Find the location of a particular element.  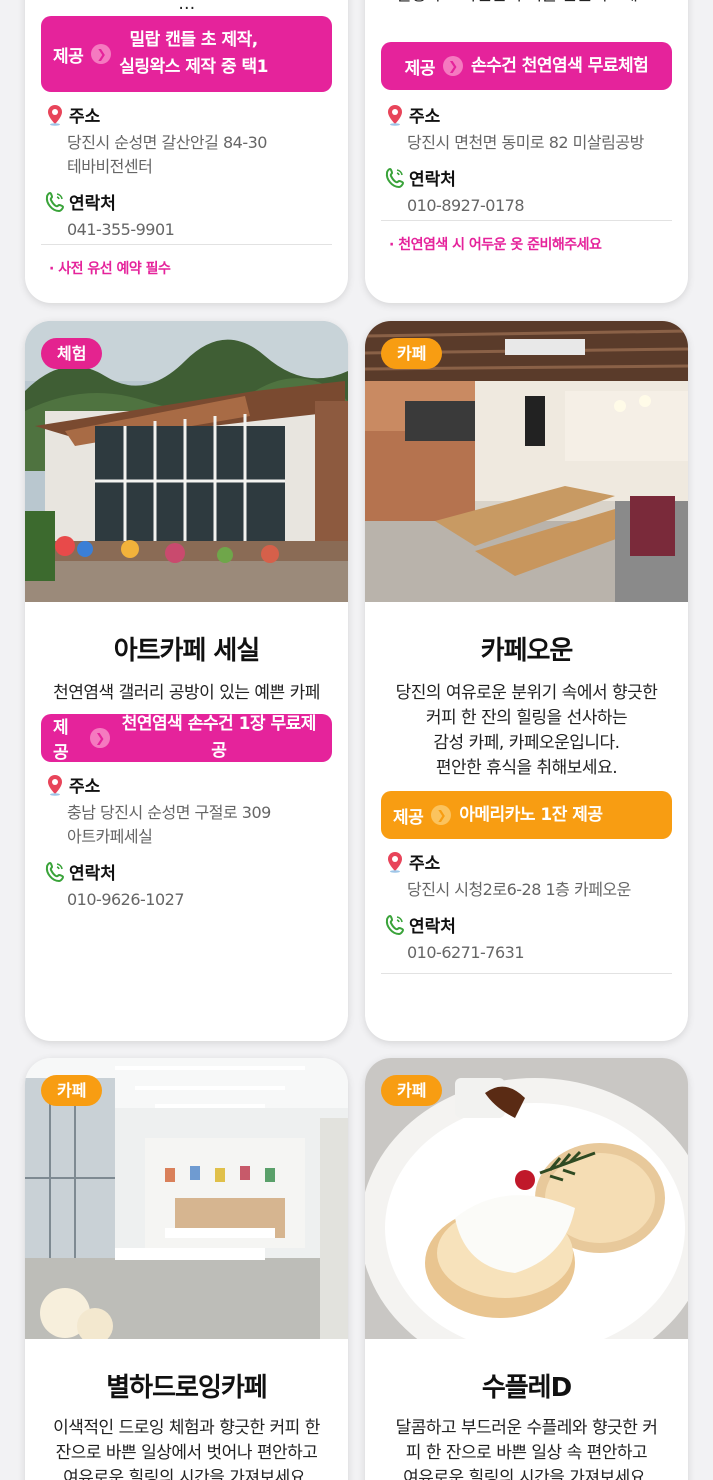

offer-banner: 제공 ❯ 밀랍 캔들 초 제작, 실링왁스 제작 중 택1 is located at coordinates (186, 54).